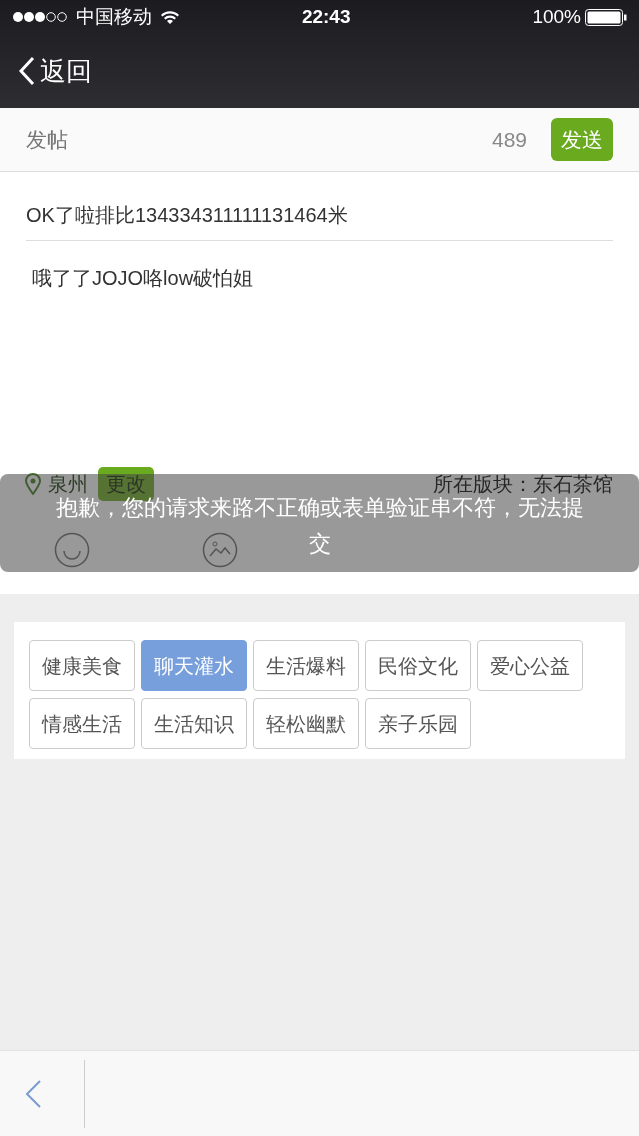 This screenshot has width=639, height=1136. Describe the element at coordinates (170, 17) in the screenshot. I see `wifi-icon` at that location.